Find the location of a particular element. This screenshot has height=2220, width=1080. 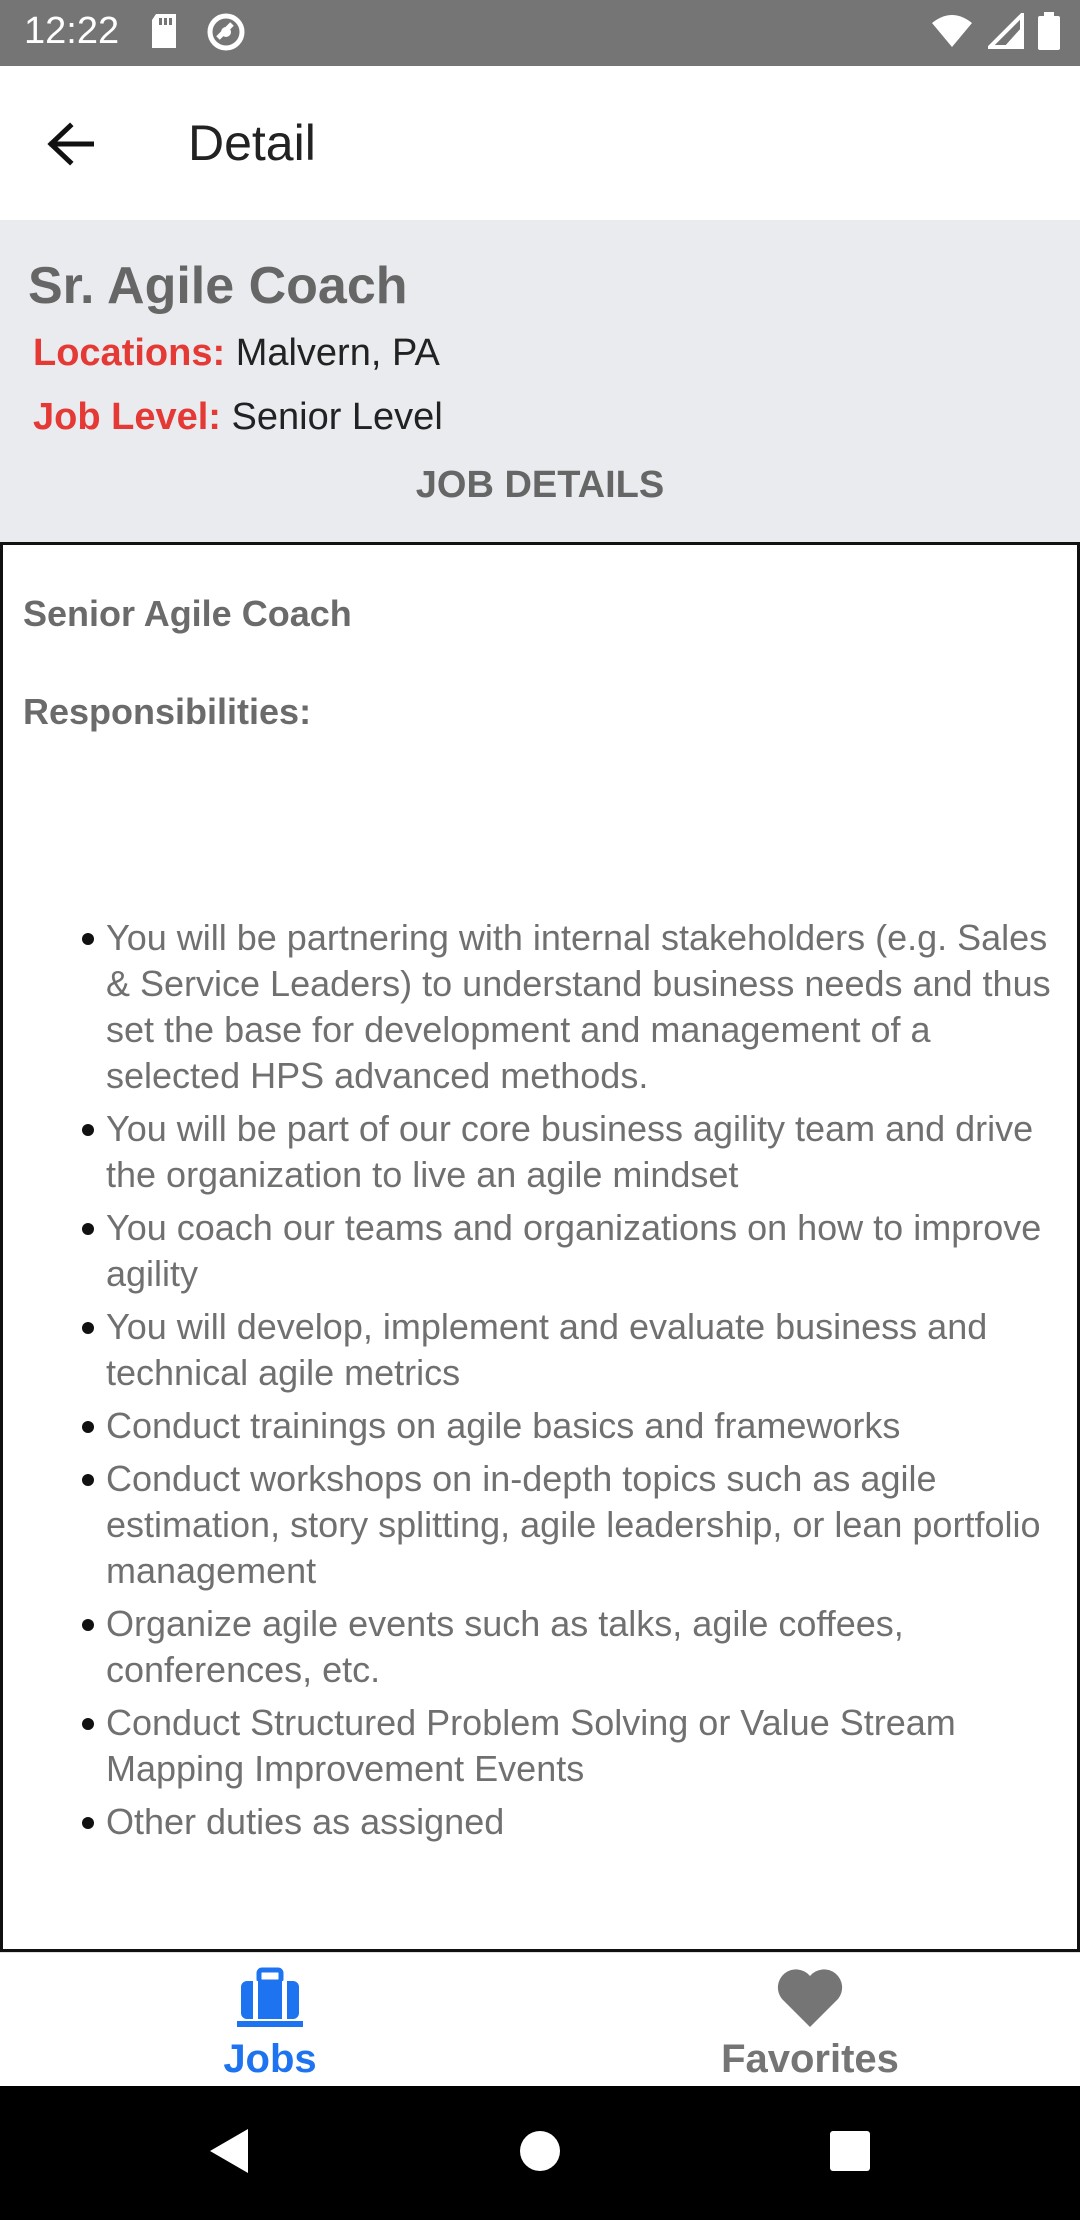

sync-icon is located at coordinates (226, 34).